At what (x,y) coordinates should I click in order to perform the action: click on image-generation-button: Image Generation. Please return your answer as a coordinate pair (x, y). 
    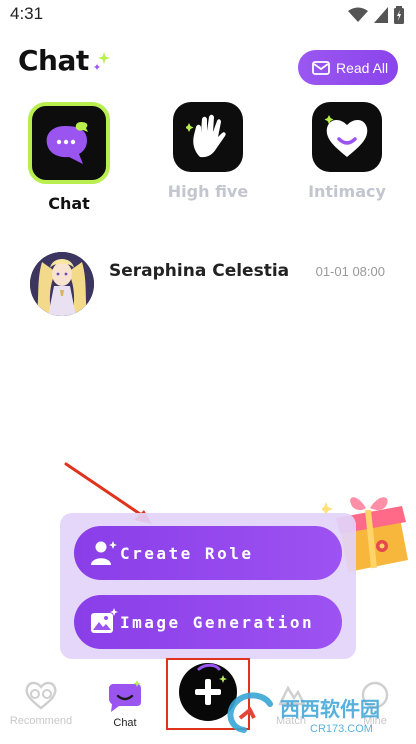
    Looking at the image, I should click on (208, 622).